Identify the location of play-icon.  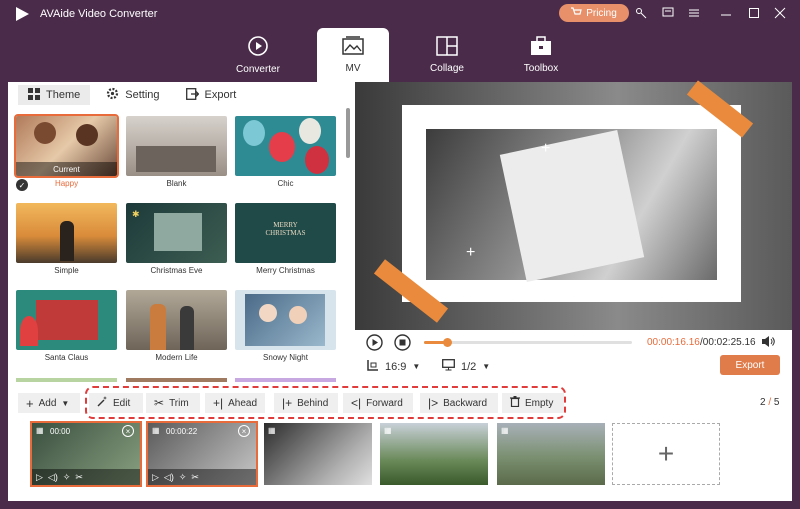
(374, 344).